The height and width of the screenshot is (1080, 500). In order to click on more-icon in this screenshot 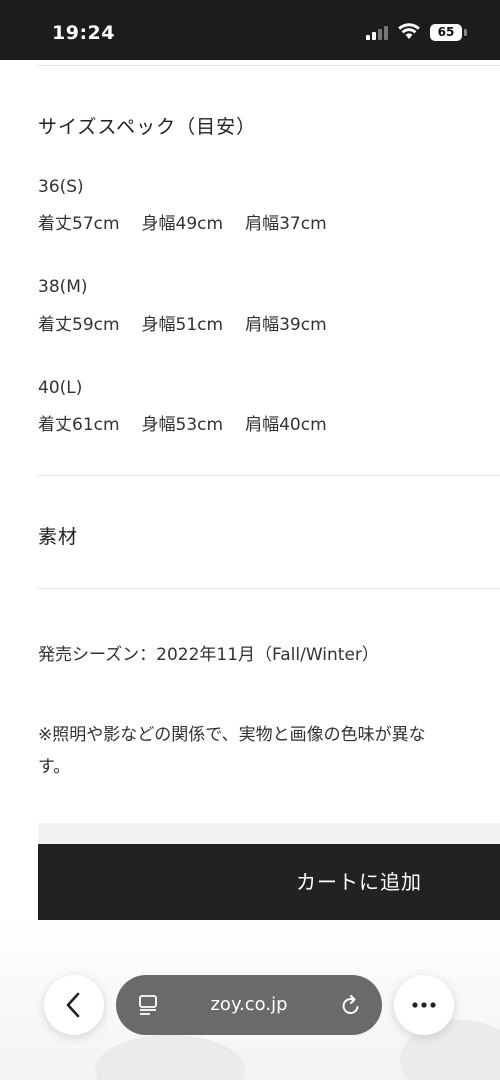, I will do `click(424, 1005)`.